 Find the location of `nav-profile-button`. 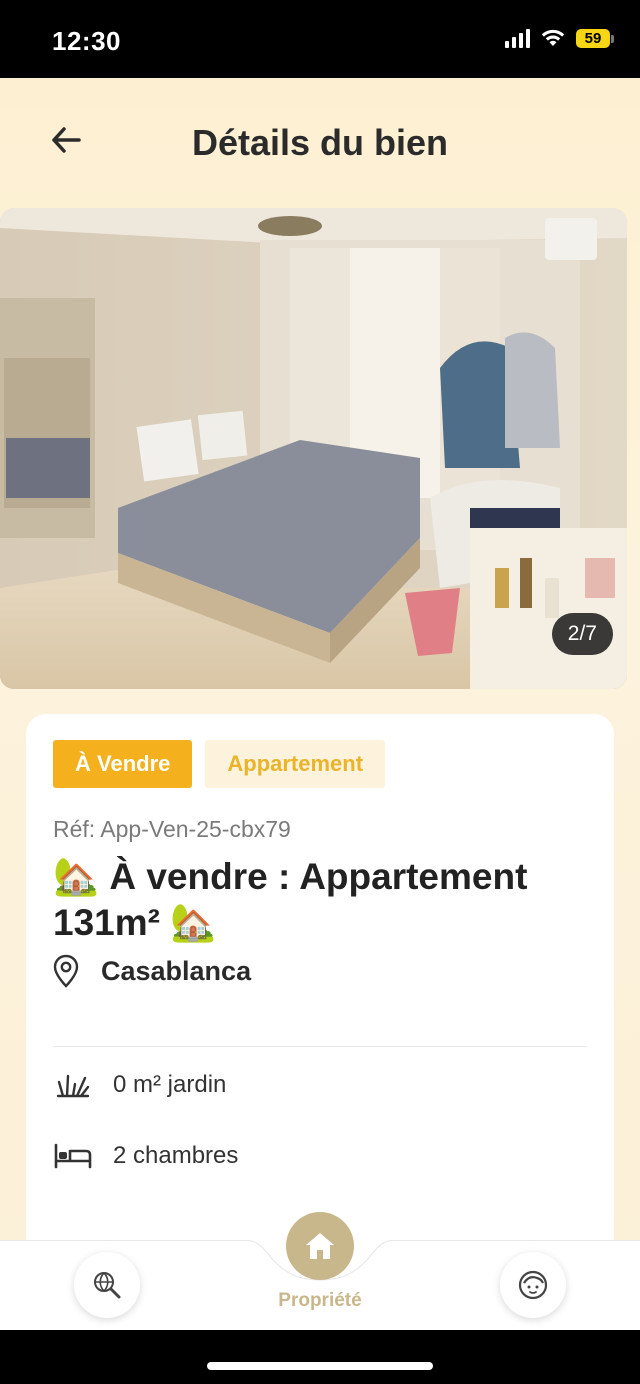

nav-profile-button is located at coordinates (533, 1285).